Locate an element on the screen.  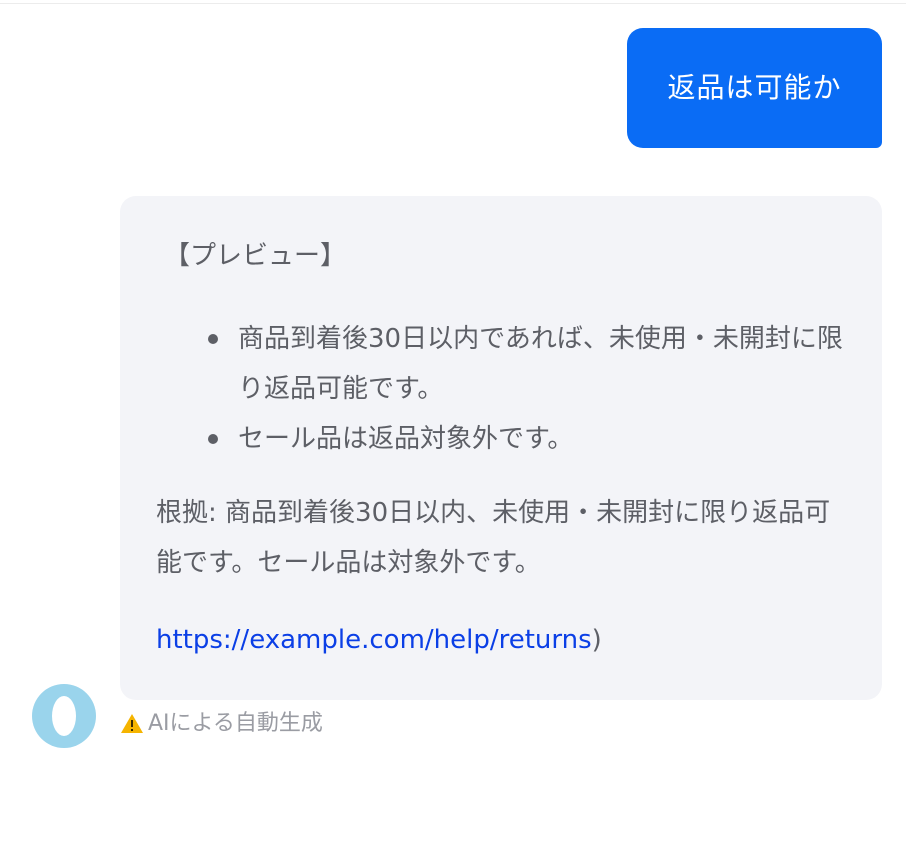
source-link-line: https://example.com/help/returns) is located at coordinates (379, 640).